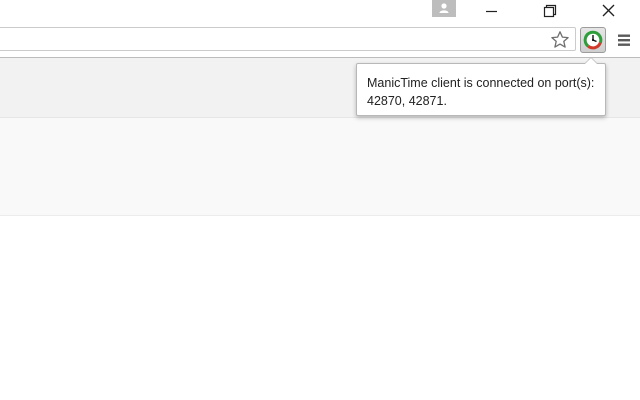 The height and width of the screenshot is (400, 640). I want to click on profile-button, so click(444, 8).